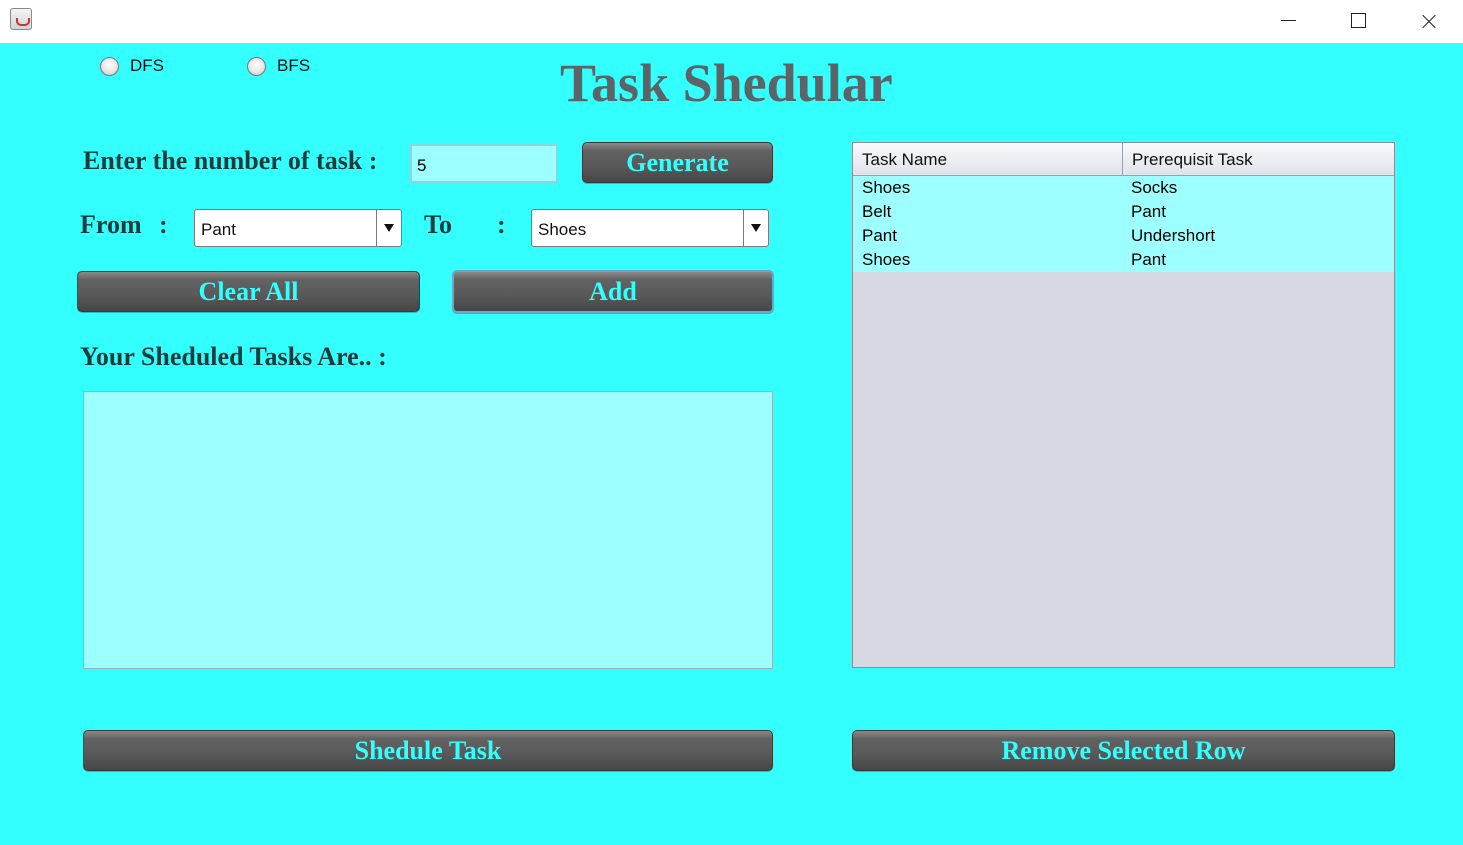 The height and width of the screenshot is (845, 1463). Describe the element at coordinates (256, 66) in the screenshot. I see `bfs-radio-button` at that location.